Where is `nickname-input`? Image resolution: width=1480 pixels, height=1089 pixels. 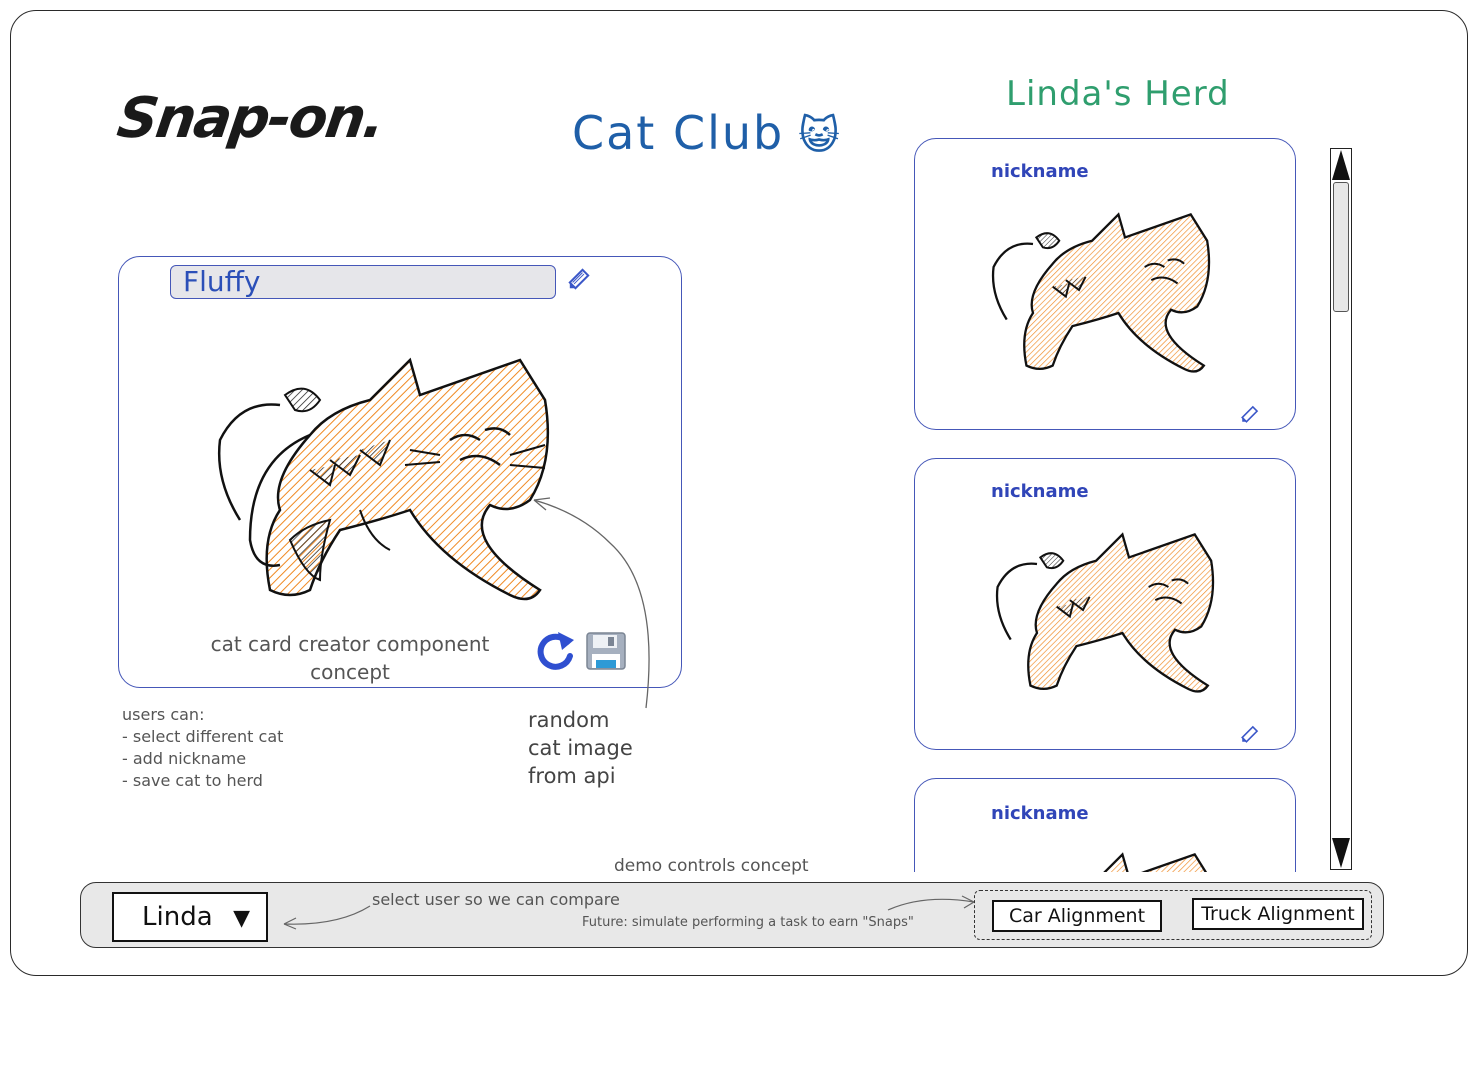 nickname-input is located at coordinates (363, 282).